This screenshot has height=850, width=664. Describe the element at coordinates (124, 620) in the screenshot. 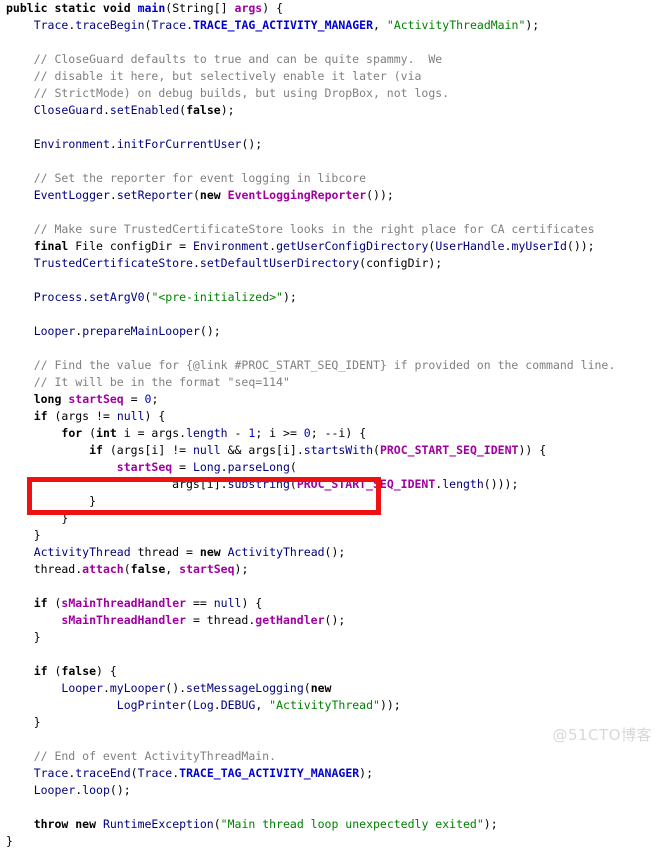

I see `code-token: sMainThreadHandler` at that location.